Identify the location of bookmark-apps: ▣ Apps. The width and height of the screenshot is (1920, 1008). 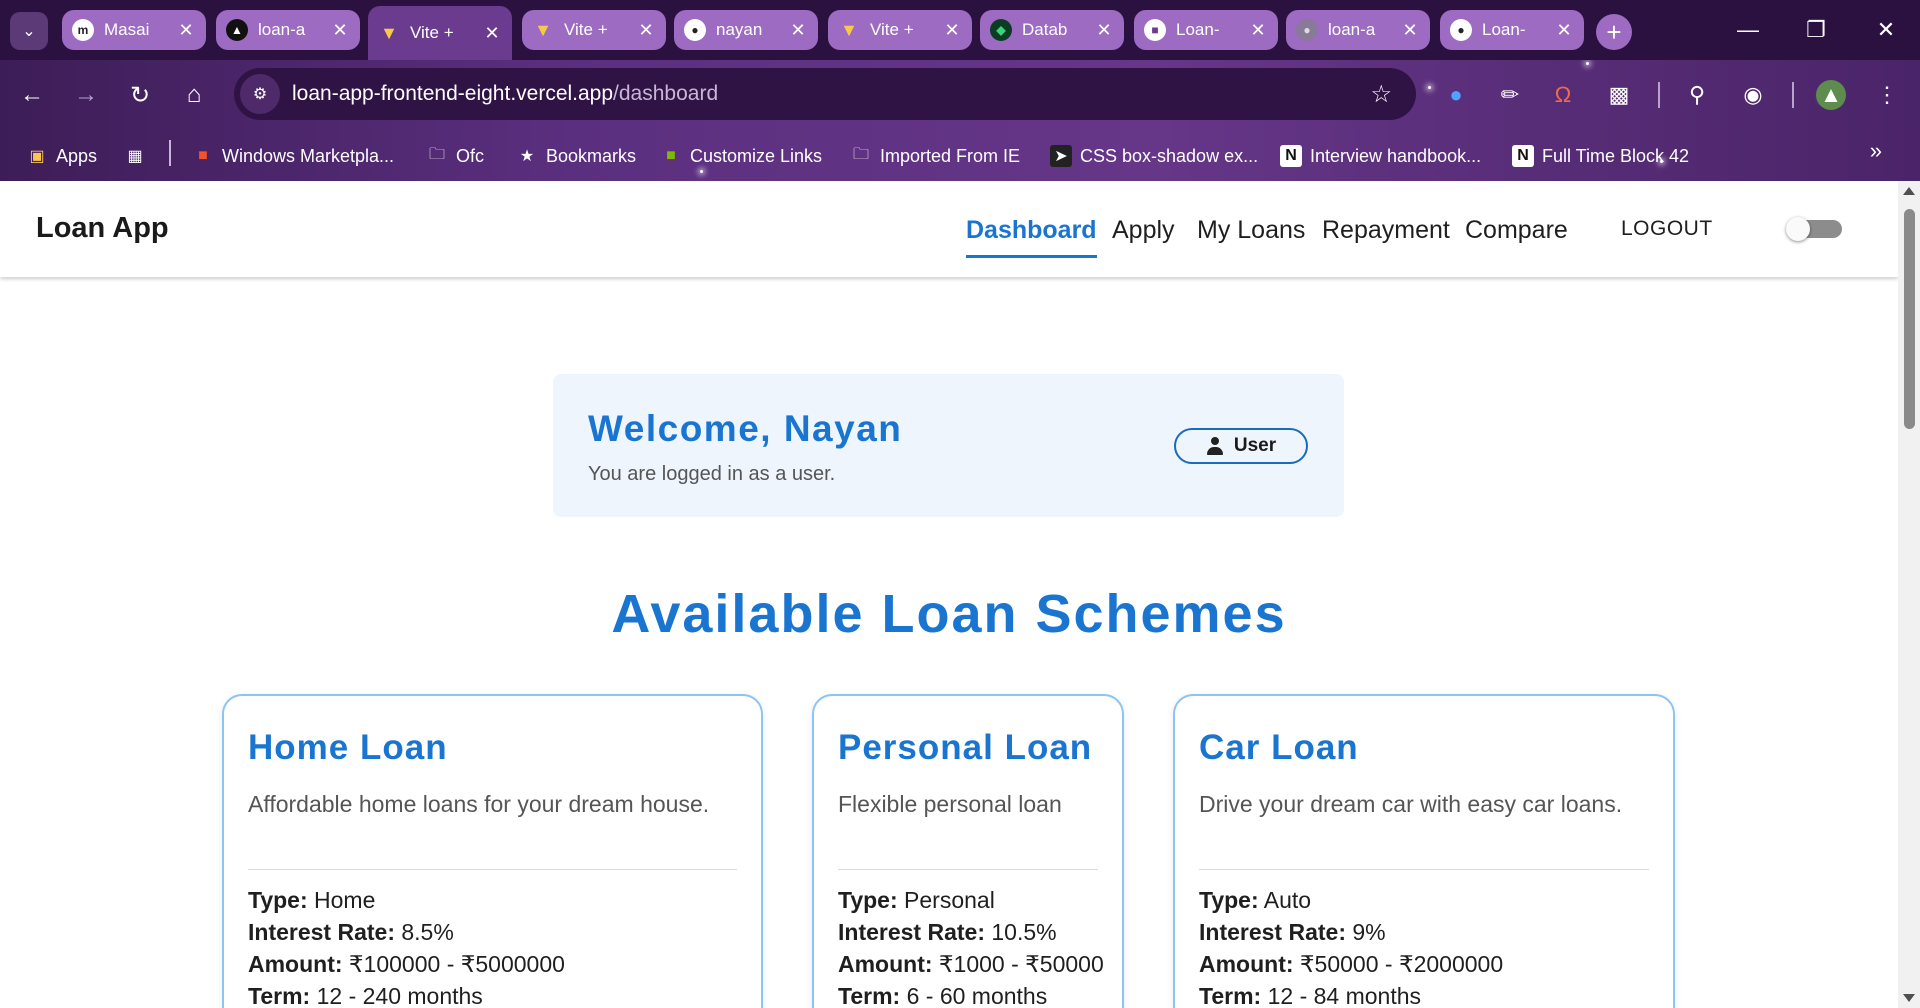
(61, 156).